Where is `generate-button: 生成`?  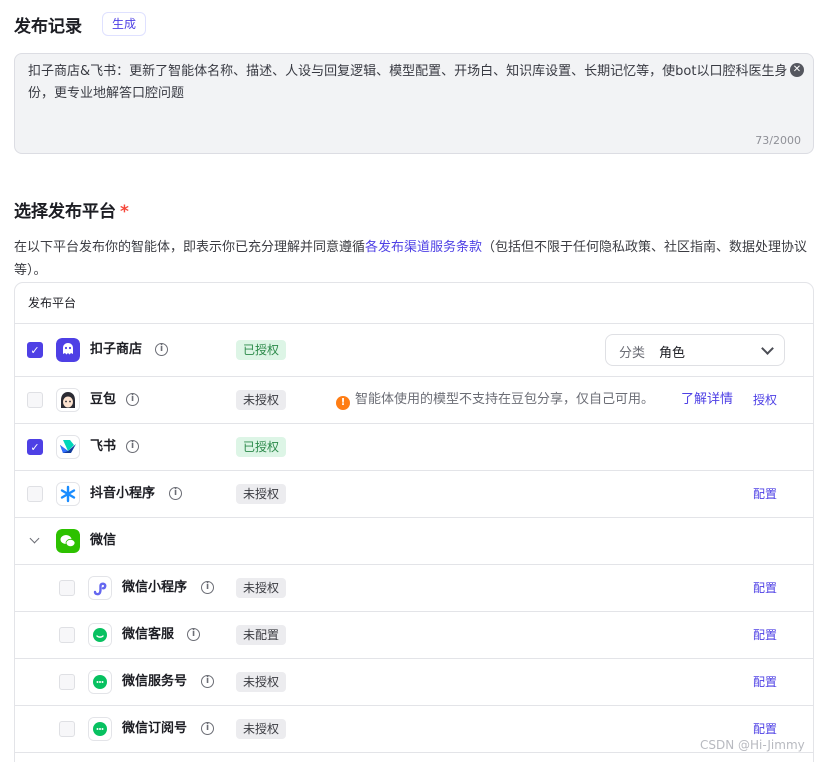
generate-button: 生成 is located at coordinates (124, 24).